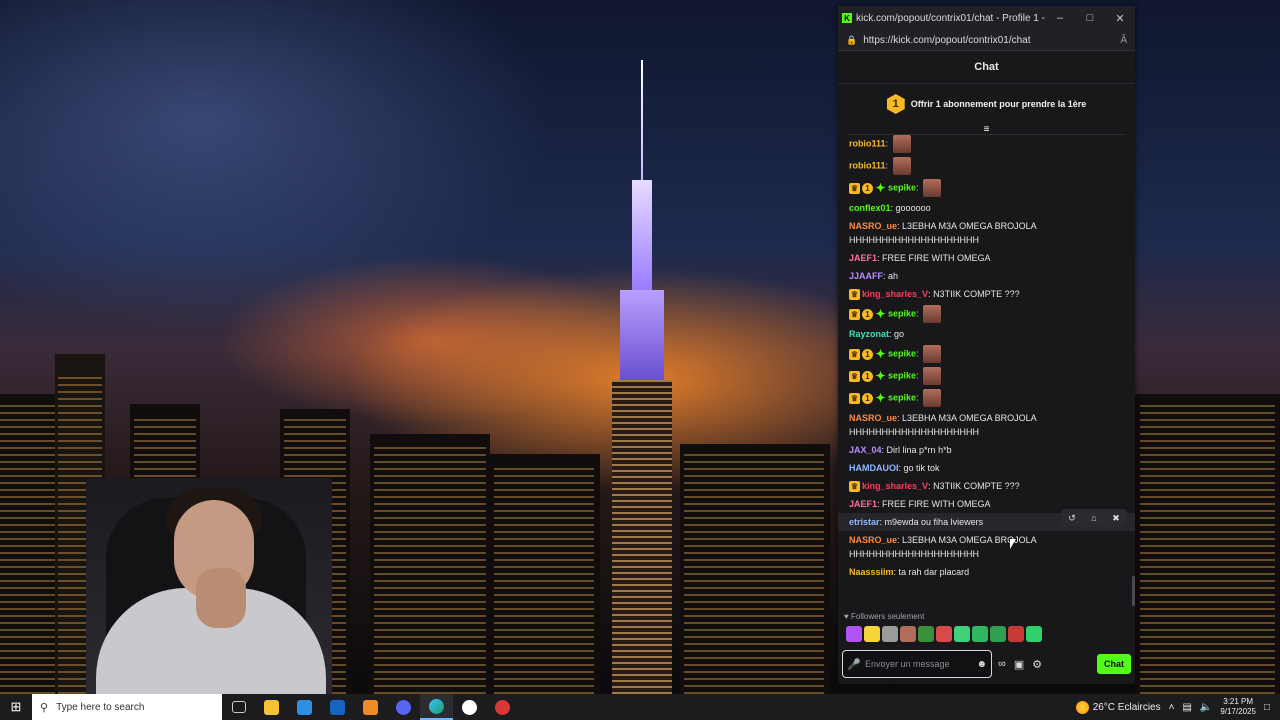 This screenshot has height=720, width=1280. What do you see at coordinates (986, 334) in the screenshot?
I see `chat-message: Rayzonat: go` at bounding box center [986, 334].